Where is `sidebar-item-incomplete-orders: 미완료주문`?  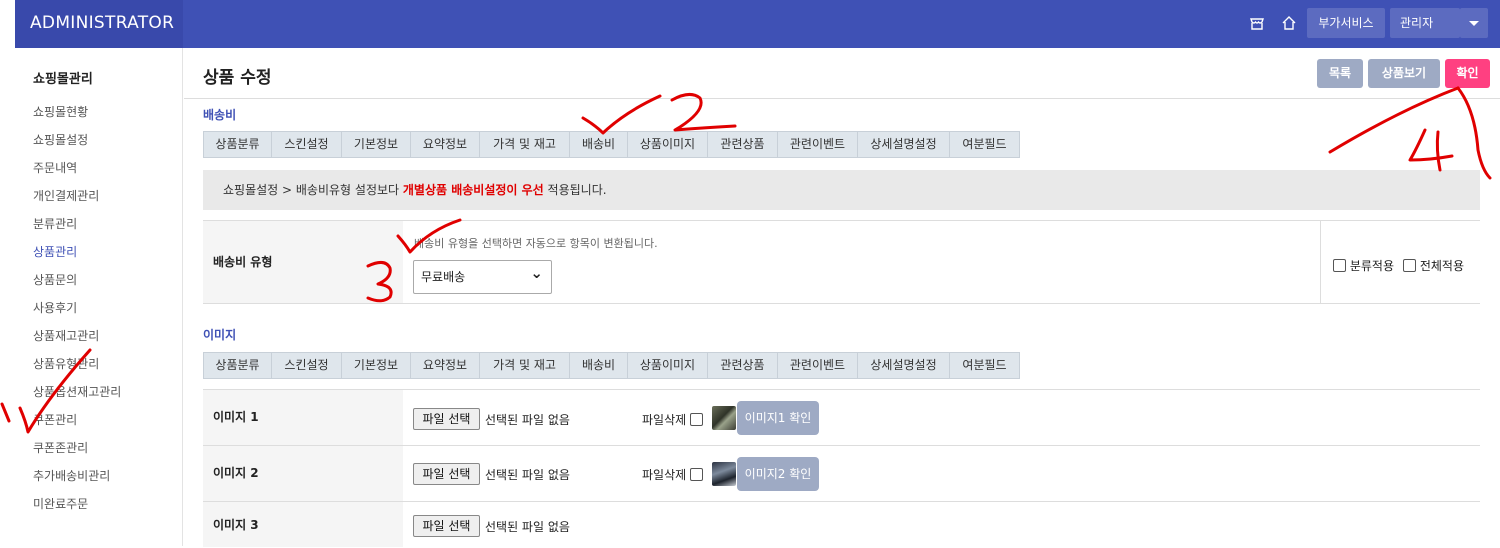 sidebar-item-incomplete-orders: 미완료주문 is located at coordinates (60, 503).